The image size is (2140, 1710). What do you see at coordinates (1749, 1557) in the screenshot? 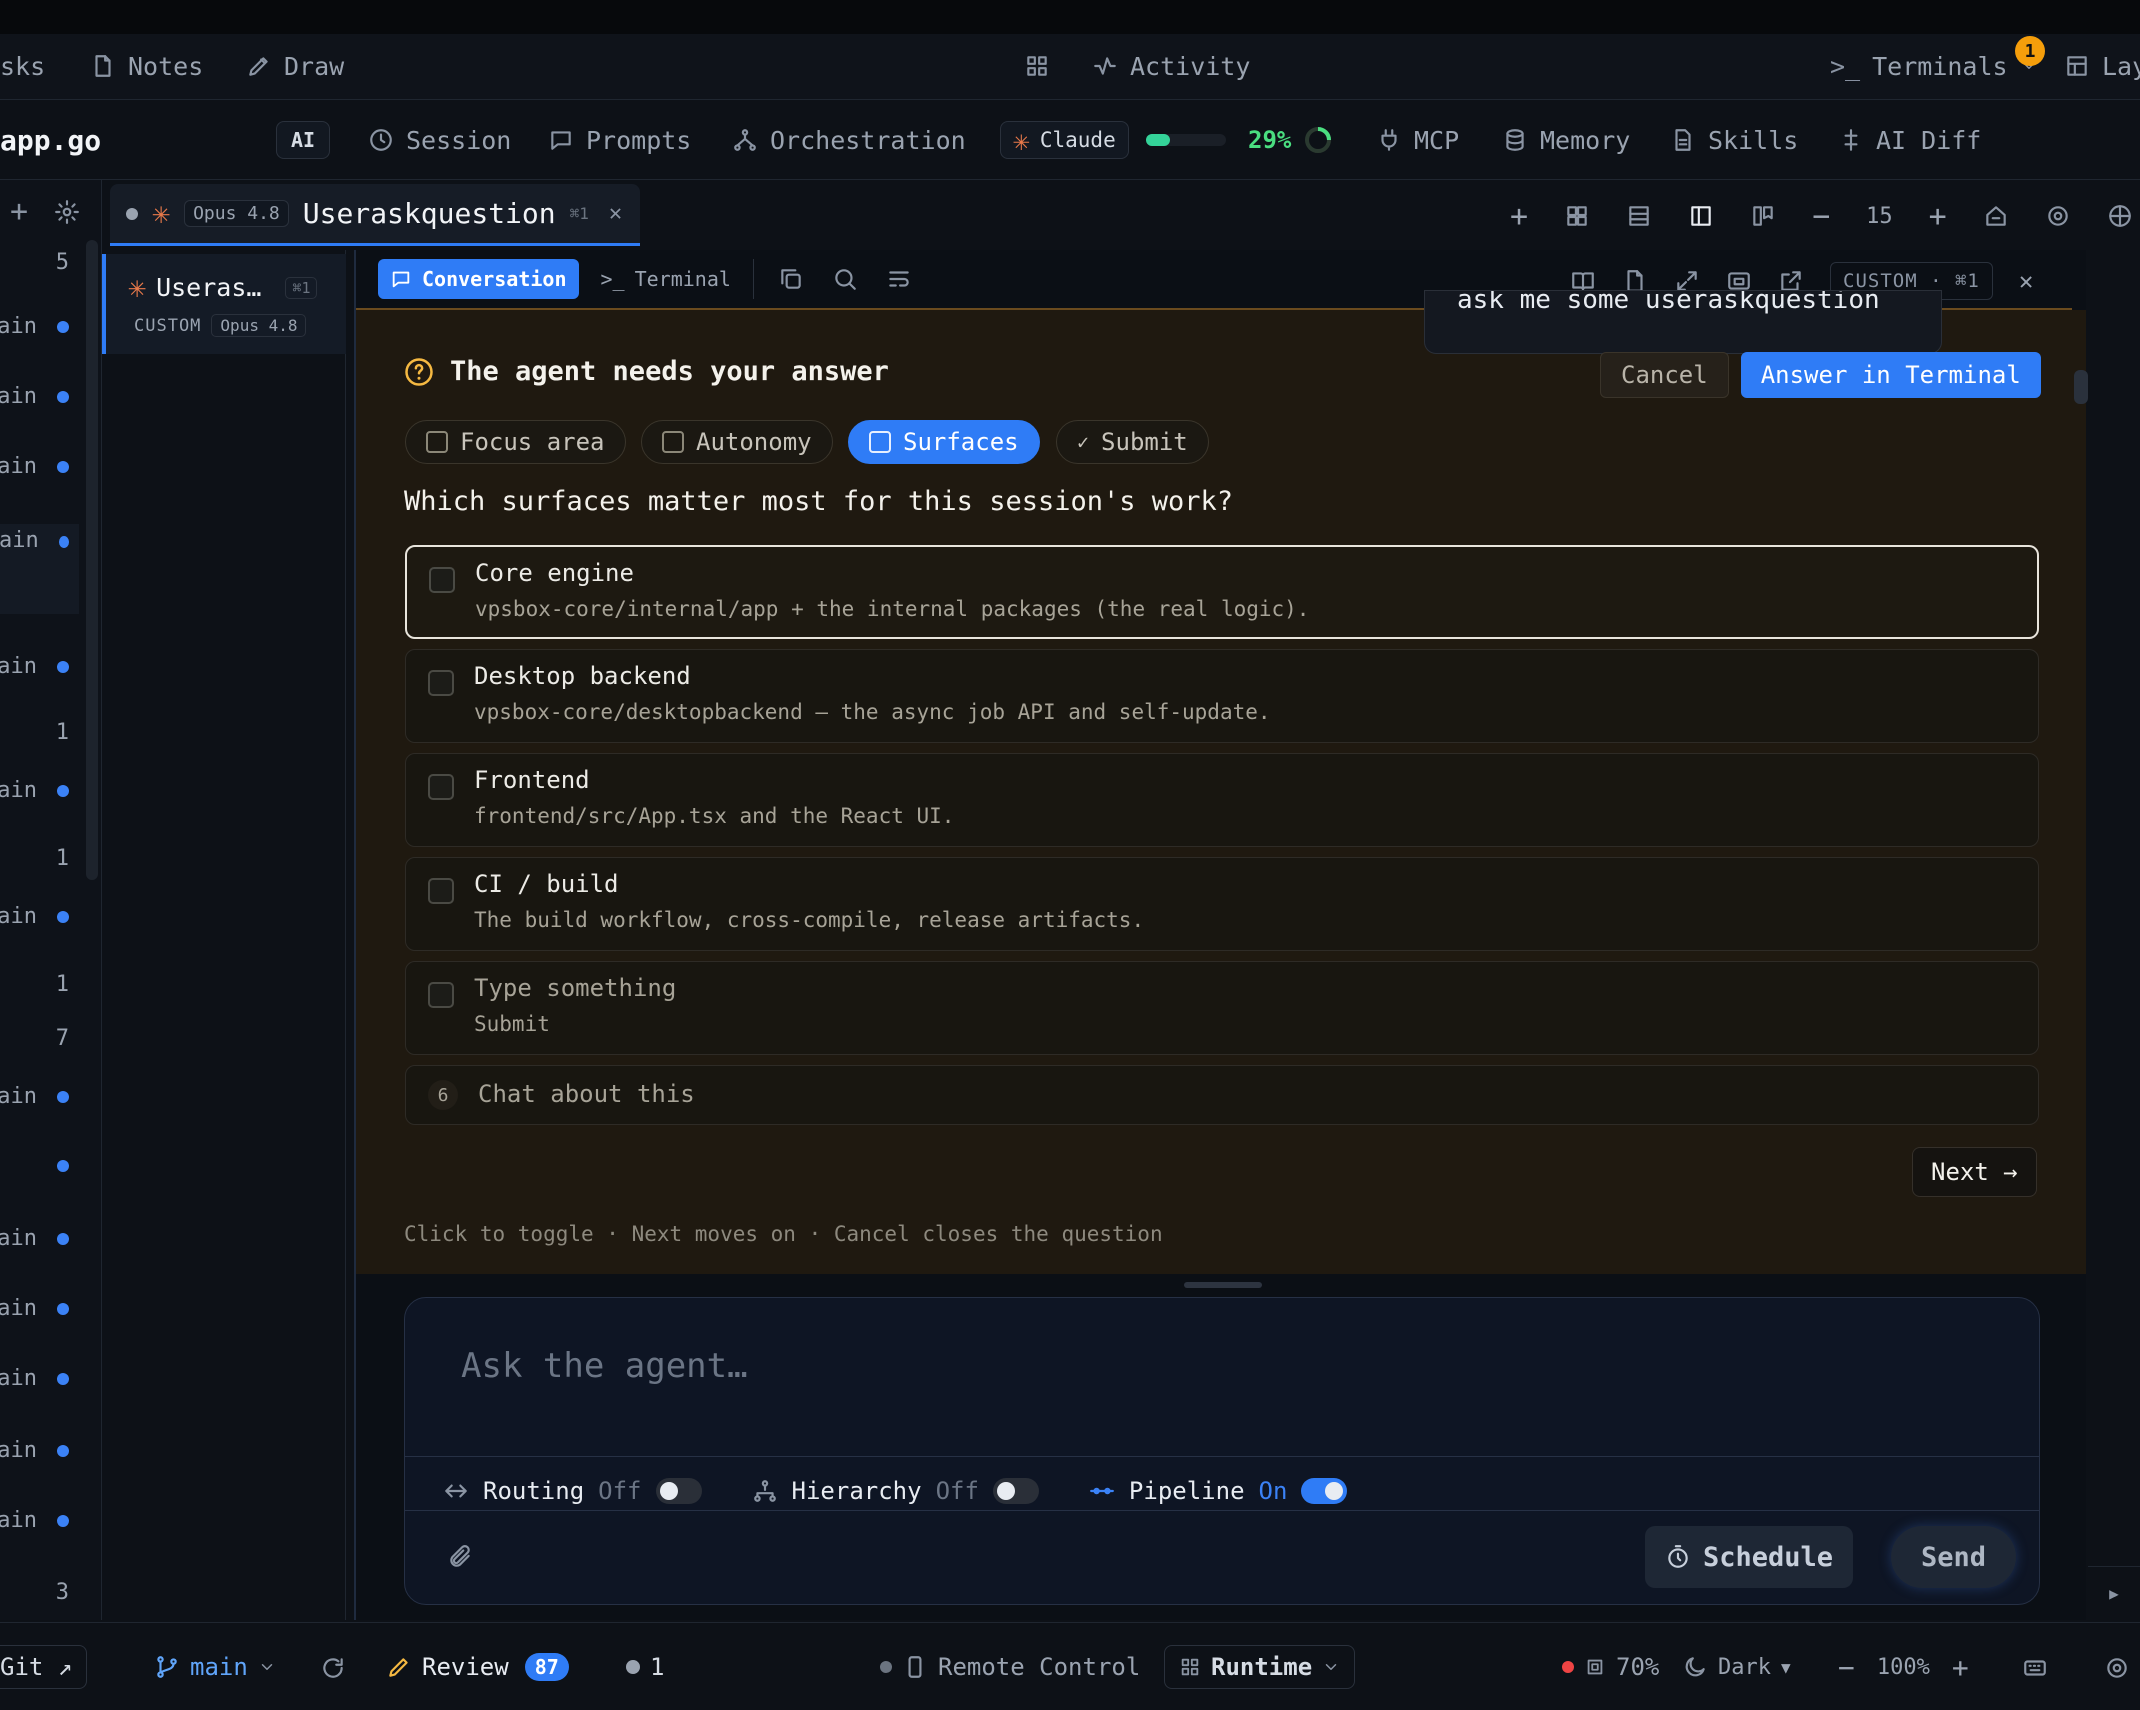
I see `schedule-button: Schedule` at bounding box center [1749, 1557].